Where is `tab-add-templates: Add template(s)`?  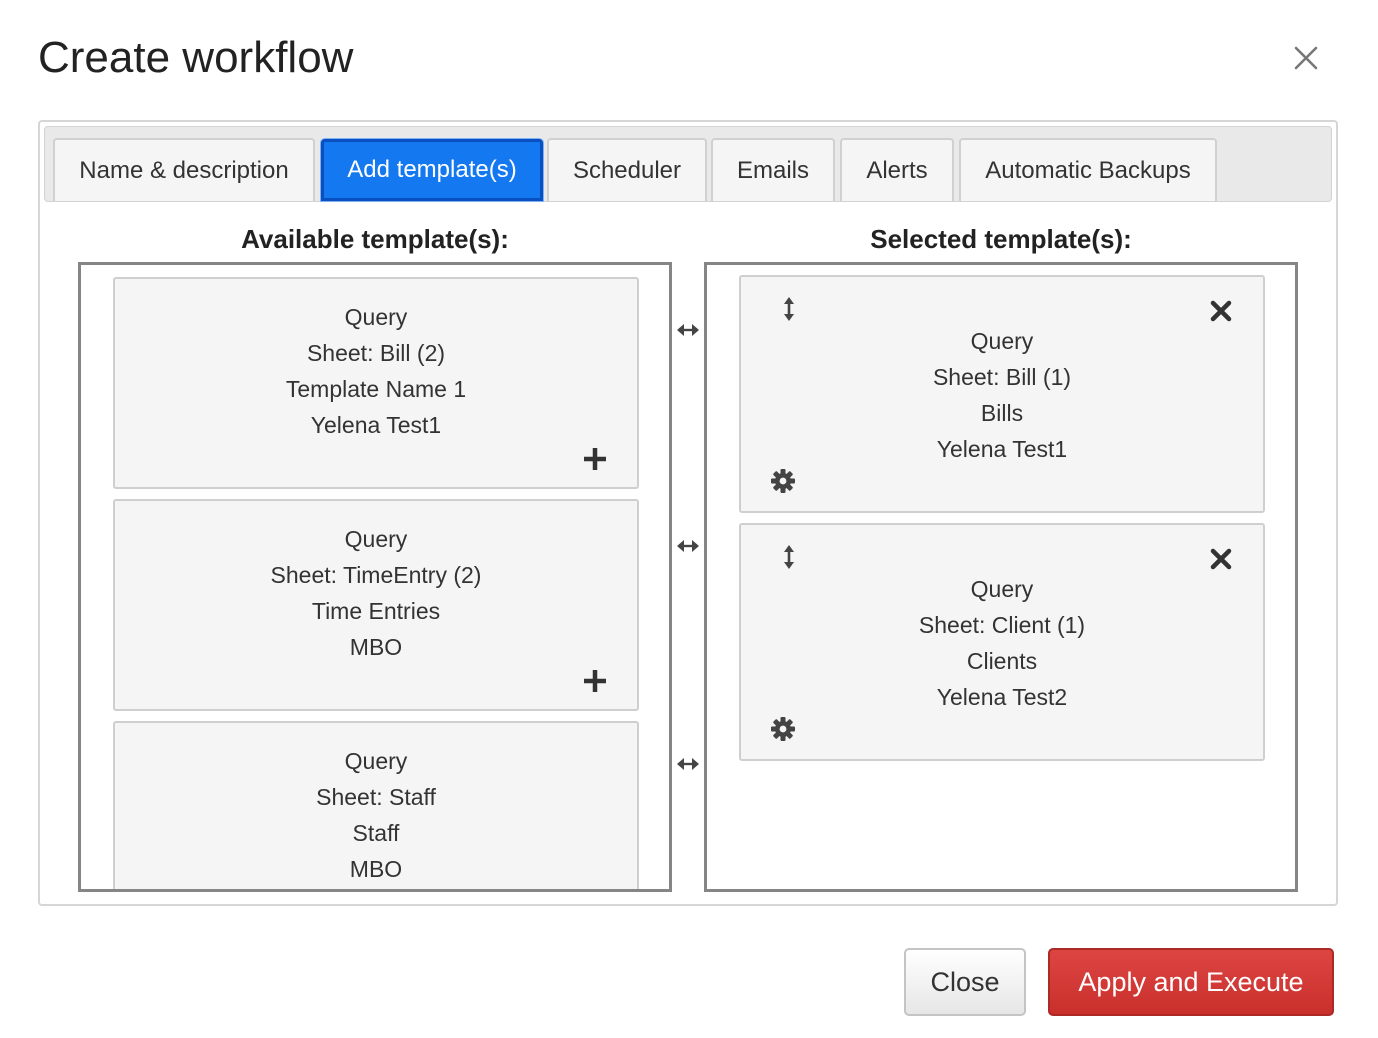
tab-add-templates: Add template(s) is located at coordinates (432, 170).